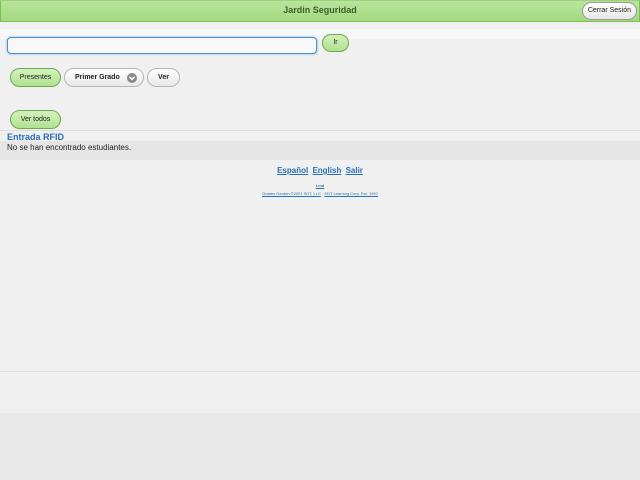 The width and height of the screenshot is (640, 480). I want to click on view-all-button: Ver todos, so click(35, 119).